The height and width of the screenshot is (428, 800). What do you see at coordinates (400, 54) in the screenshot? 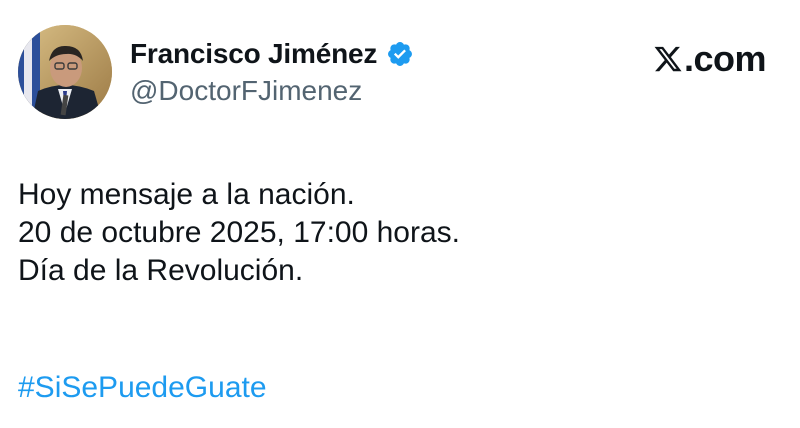
I see `verified-badge-icon` at bounding box center [400, 54].